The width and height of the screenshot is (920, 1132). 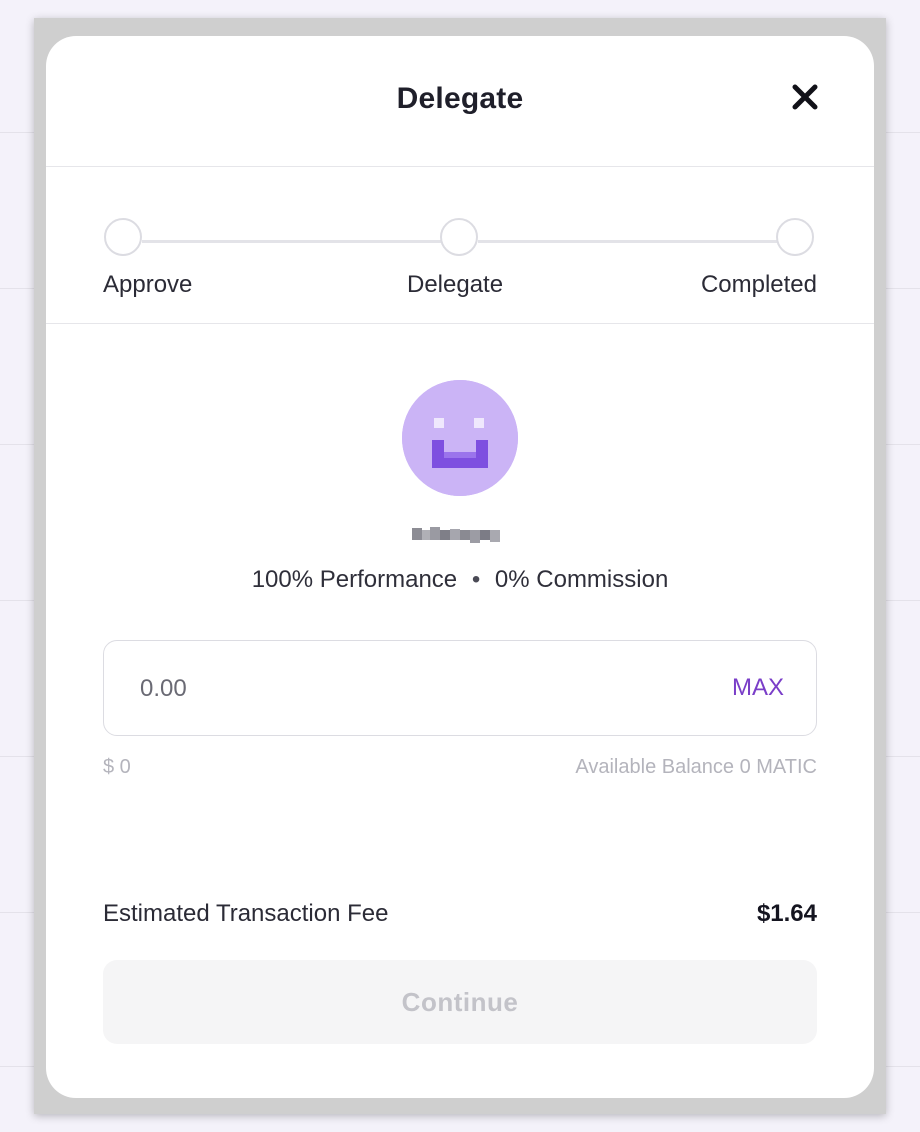 I want to click on step-completed-label: Completed, so click(x=758, y=284).